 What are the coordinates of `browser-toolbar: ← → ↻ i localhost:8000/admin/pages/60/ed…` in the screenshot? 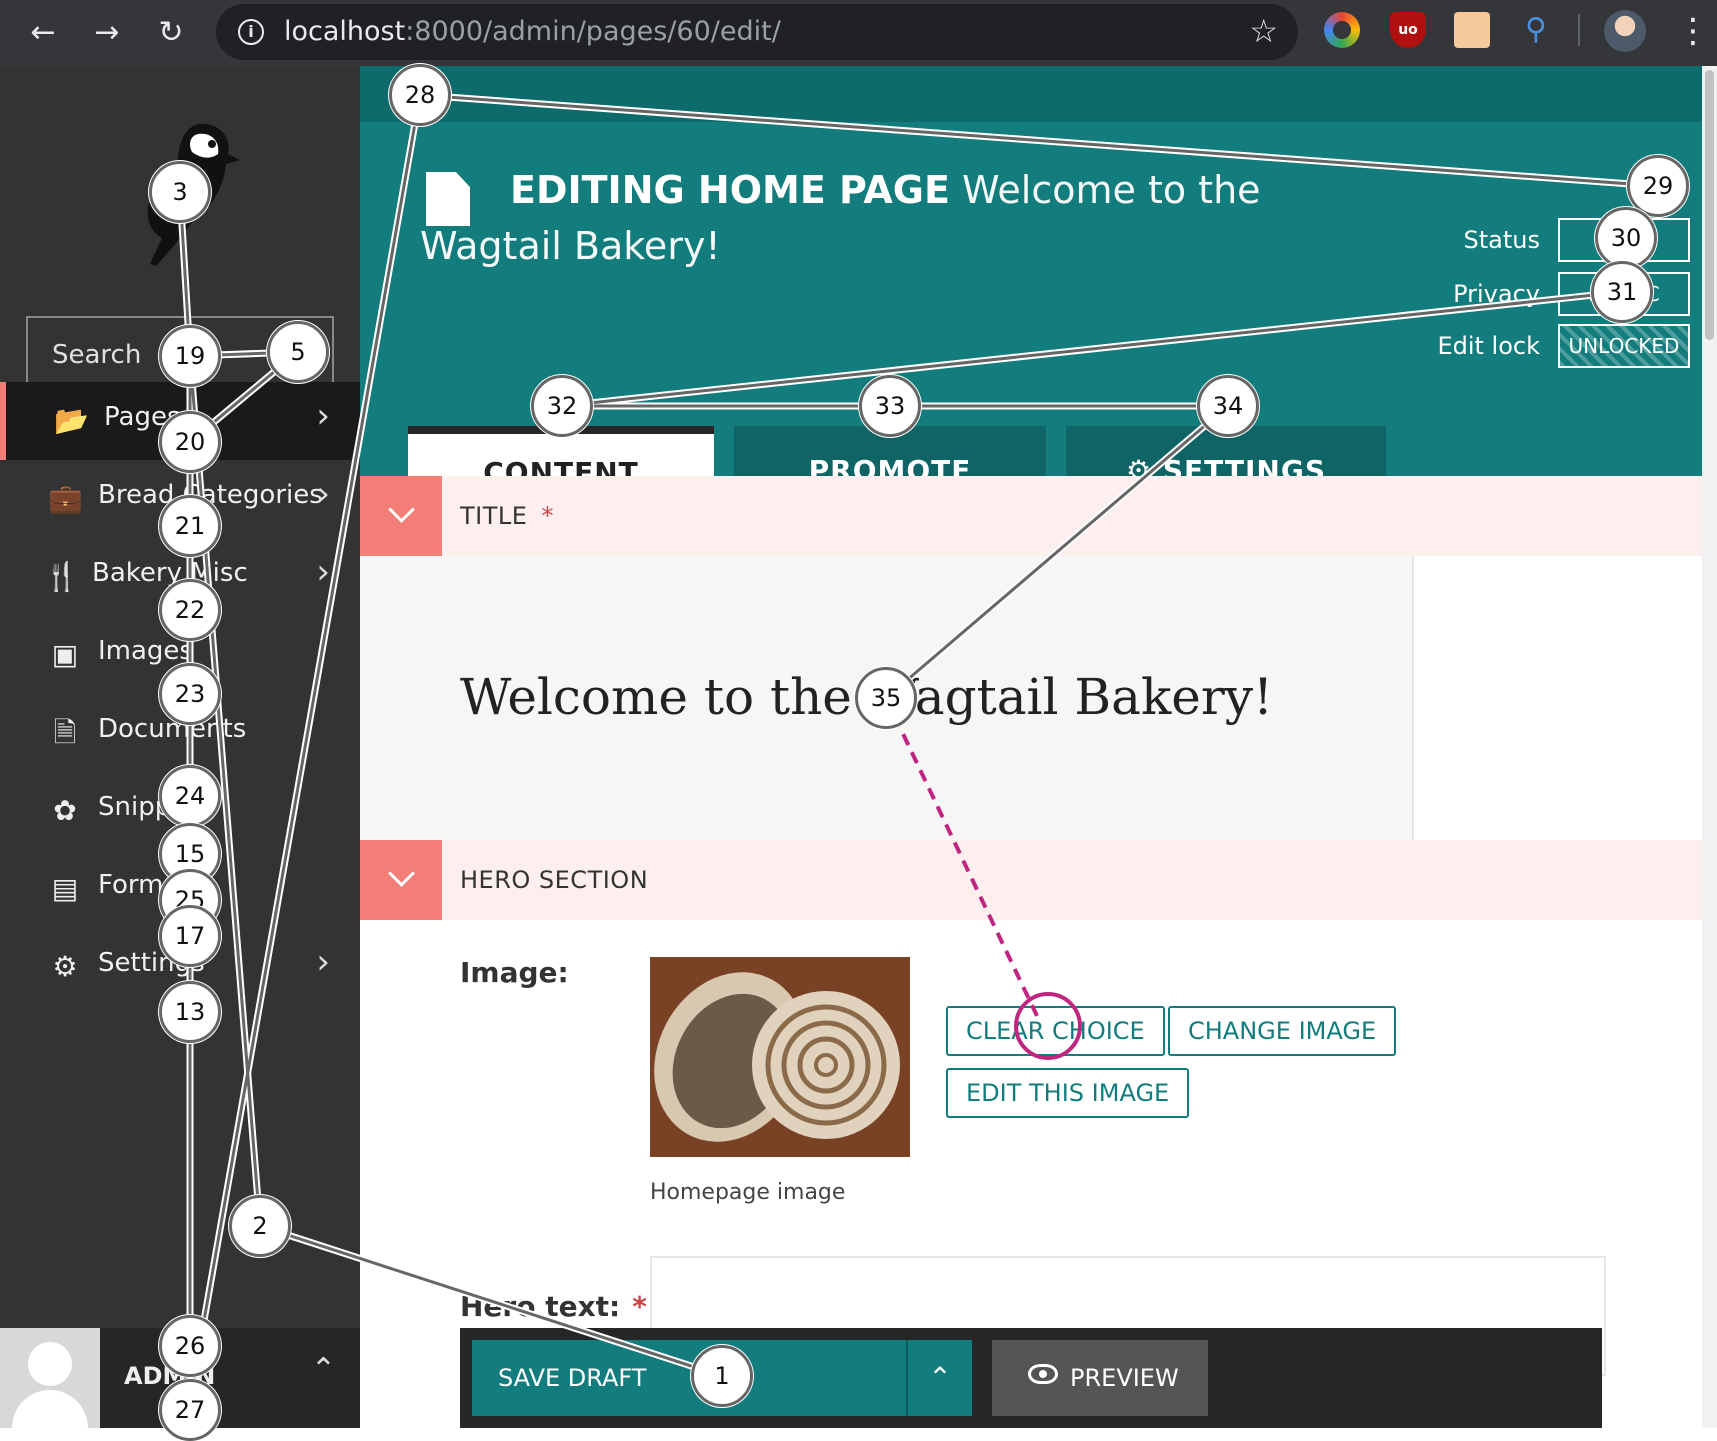 It's located at (858, 33).